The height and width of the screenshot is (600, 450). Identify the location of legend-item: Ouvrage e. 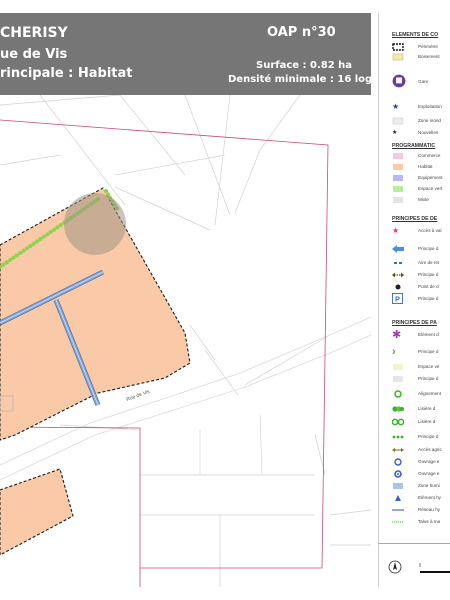
(421, 462).